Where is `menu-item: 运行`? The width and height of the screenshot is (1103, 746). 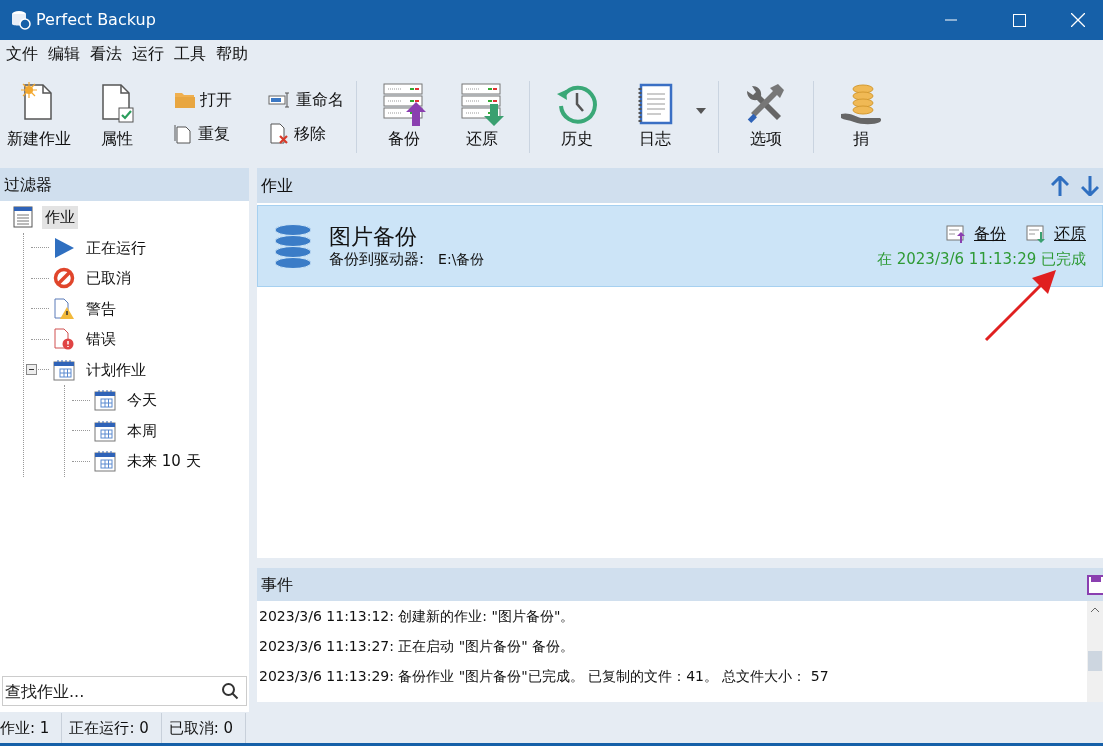 menu-item: 运行 is located at coordinates (148, 54).